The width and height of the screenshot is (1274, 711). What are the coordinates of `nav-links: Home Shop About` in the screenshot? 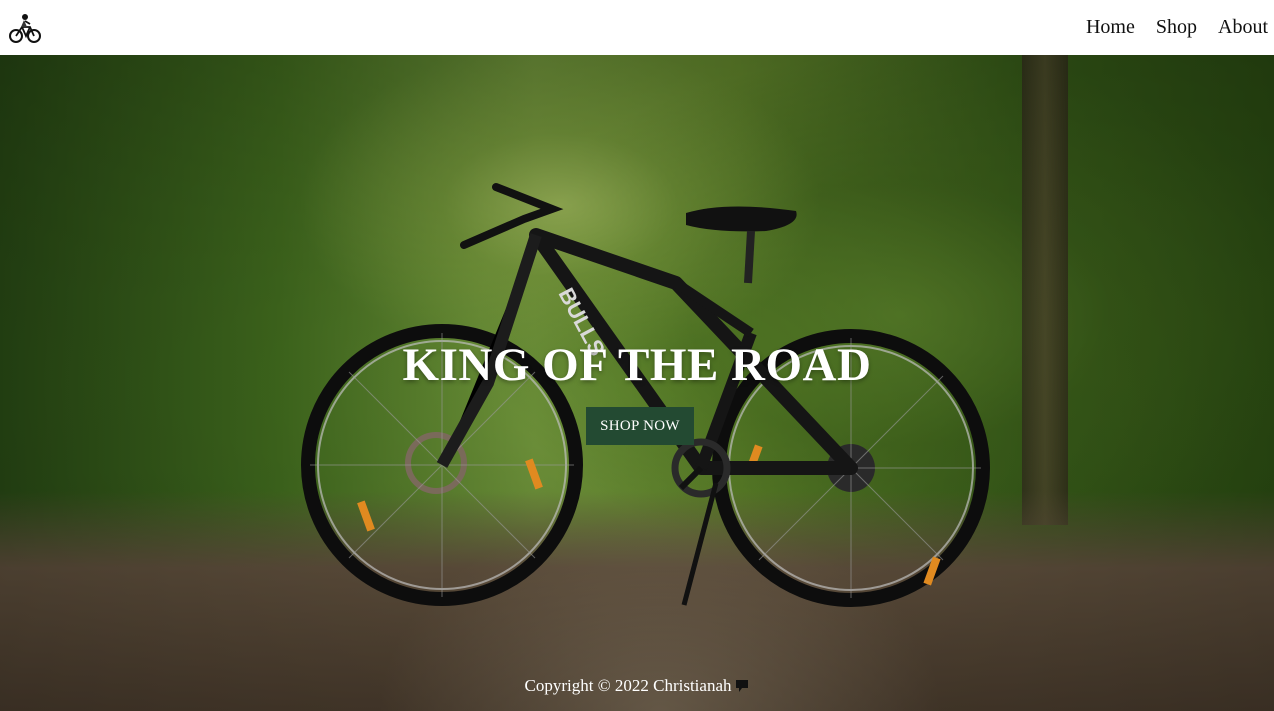 It's located at (1177, 27).